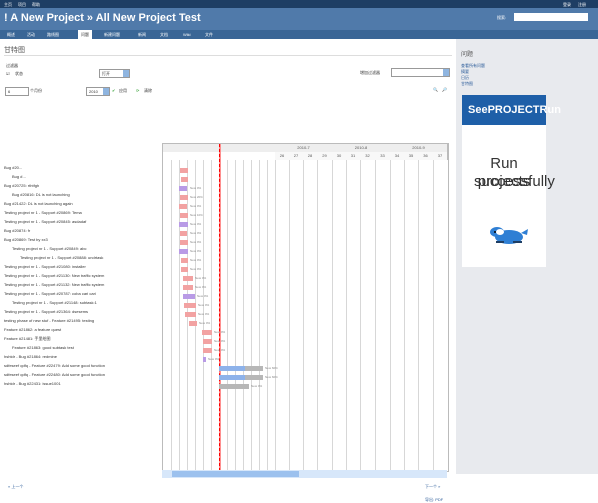  I want to click on year-select: 2010, so click(98, 91).